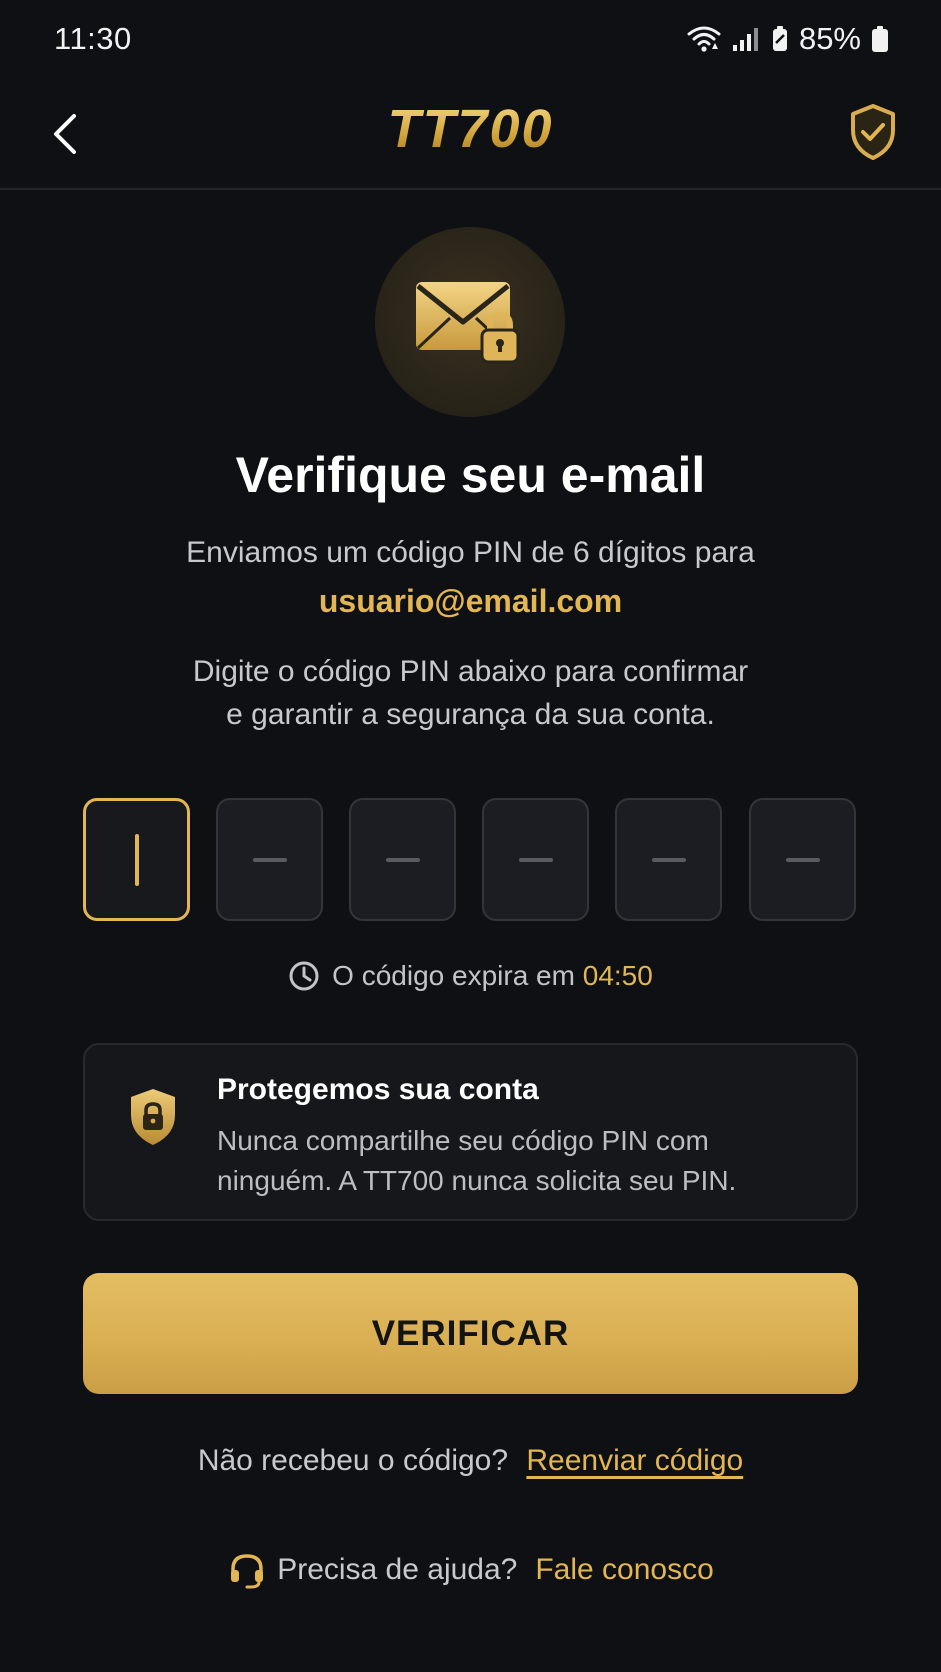 The height and width of the screenshot is (1672, 941). What do you see at coordinates (704, 39) in the screenshot?
I see `wifi-icon` at bounding box center [704, 39].